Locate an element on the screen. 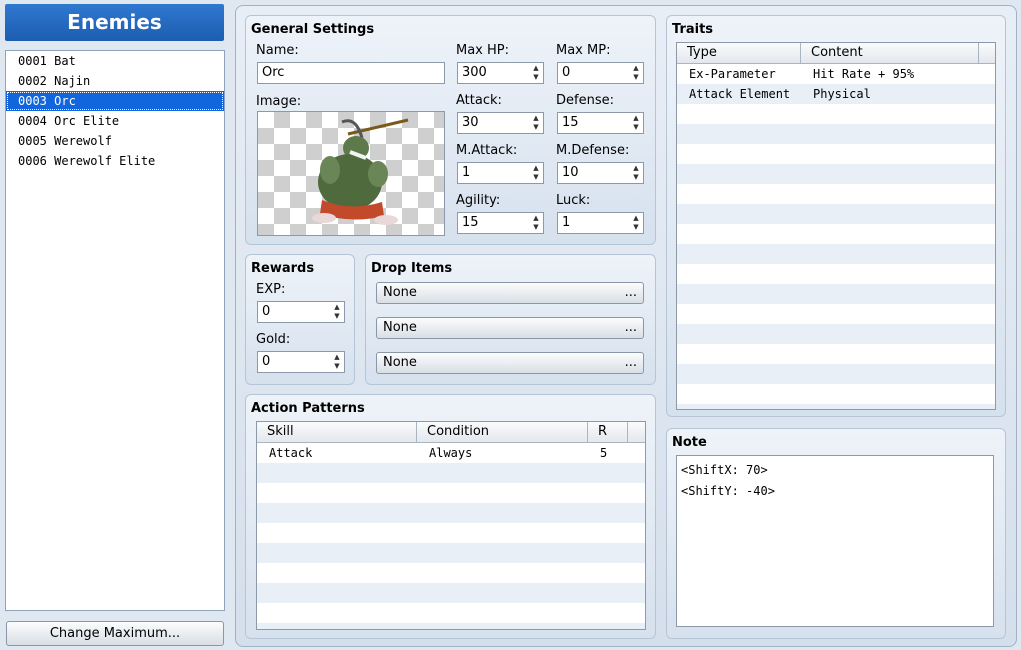  table-row: Attack Always 5 is located at coordinates (451, 453).